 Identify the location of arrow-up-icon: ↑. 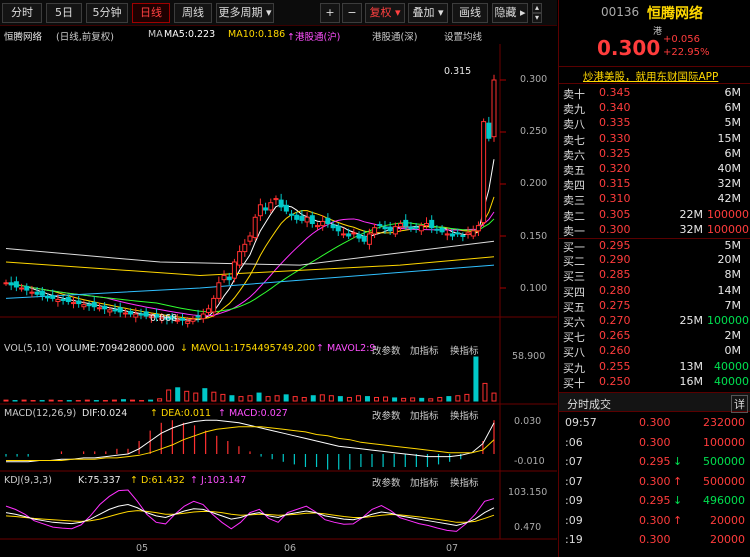
(678, 481).